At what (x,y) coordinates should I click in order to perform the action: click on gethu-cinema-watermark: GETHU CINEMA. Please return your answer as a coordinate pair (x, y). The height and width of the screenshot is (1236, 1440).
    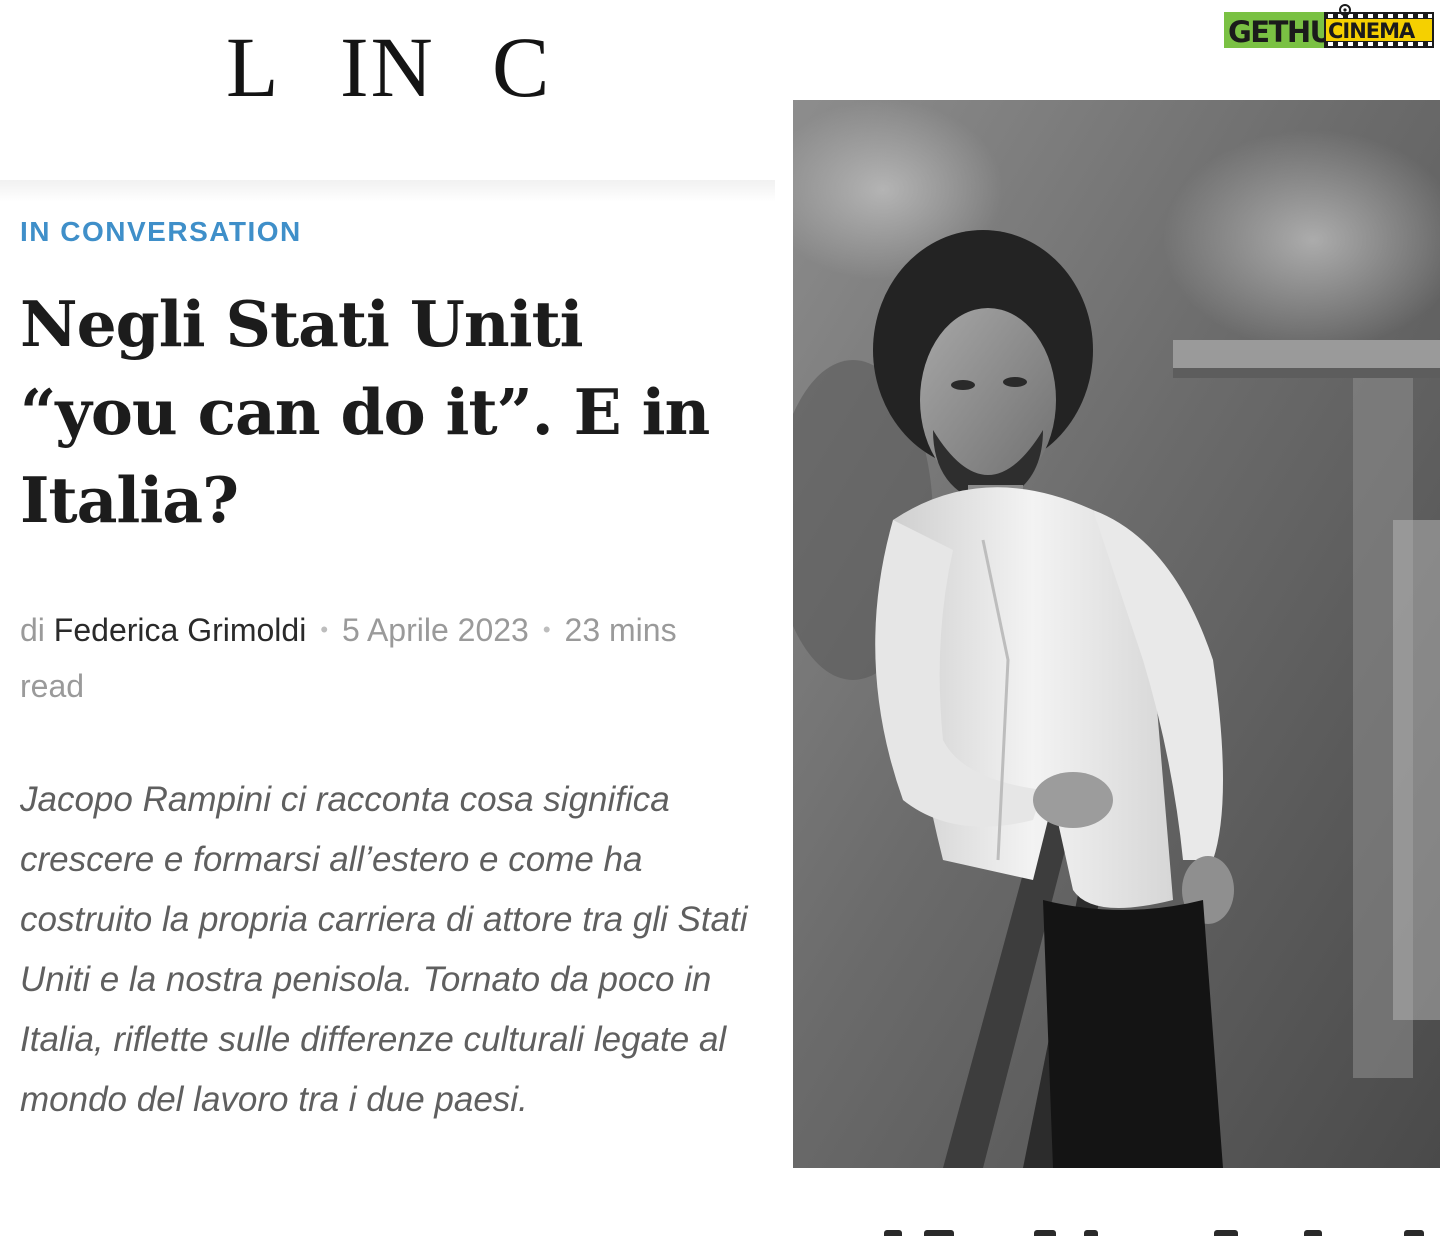
    Looking at the image, I should click on (1329, 27).